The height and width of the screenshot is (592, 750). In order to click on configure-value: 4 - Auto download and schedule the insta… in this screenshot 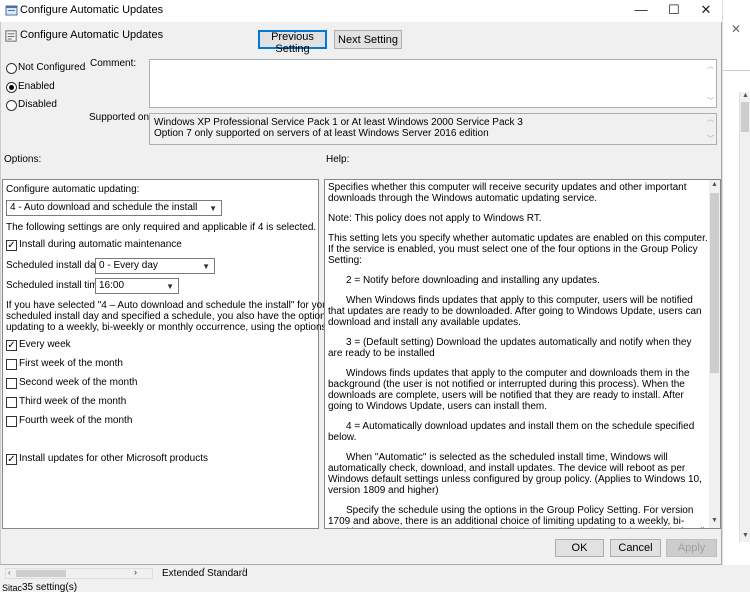, I will do `click(104, 207)`.